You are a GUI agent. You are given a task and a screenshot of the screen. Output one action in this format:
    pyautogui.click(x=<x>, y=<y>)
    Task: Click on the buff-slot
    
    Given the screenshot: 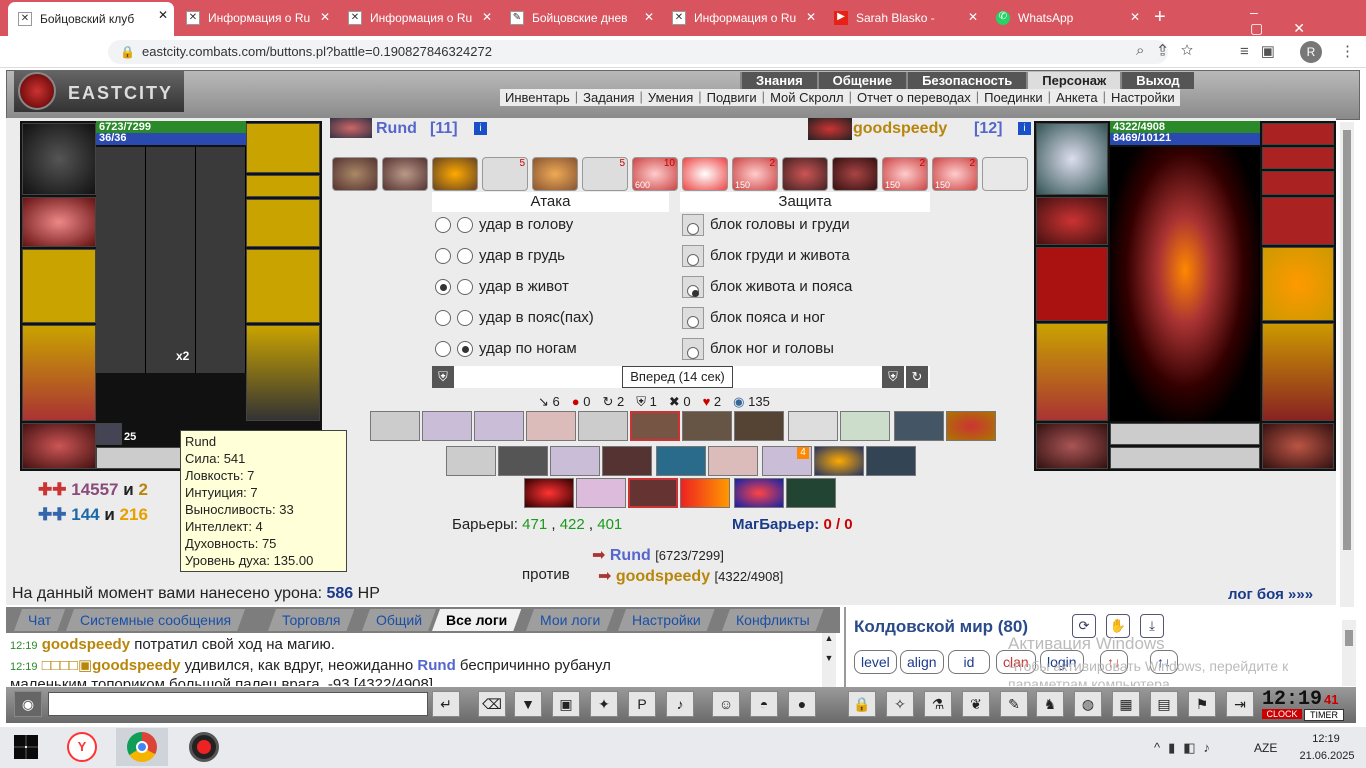 What is the action you would take?
    pyautogui.click(x=109, y=434)
    